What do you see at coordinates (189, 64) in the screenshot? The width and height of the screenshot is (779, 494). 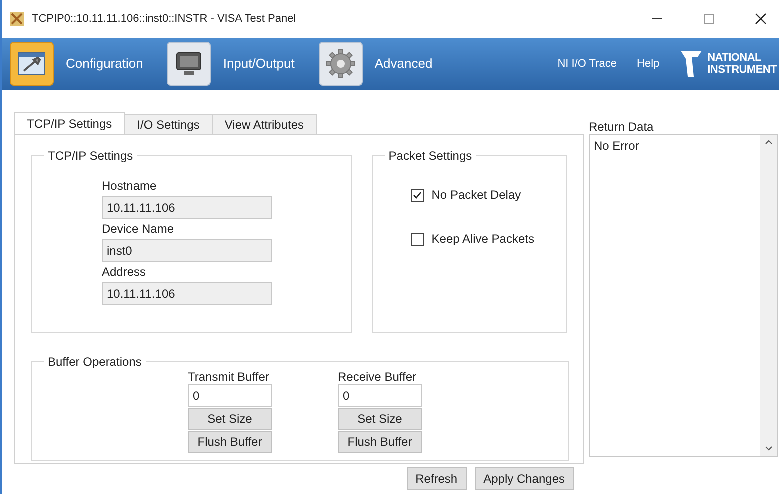 I see `monitor-icon` at bounding box center [189, 64].